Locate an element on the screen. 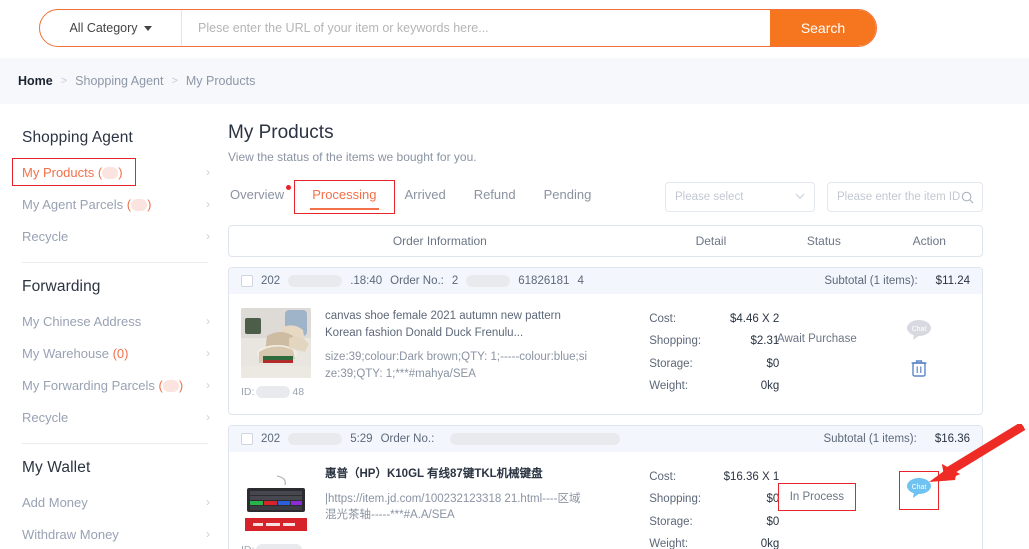  breadcrumb: Home > Shopping Agent > My Products is located at coordinates (514, 81).